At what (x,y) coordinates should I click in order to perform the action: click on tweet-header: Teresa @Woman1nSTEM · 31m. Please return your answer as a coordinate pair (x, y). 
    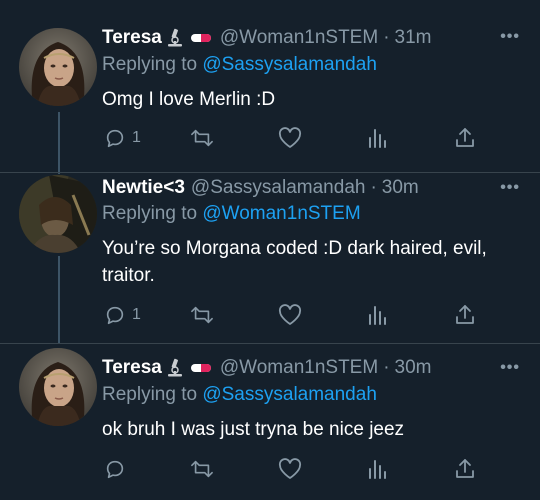
    Looking at the image, I should click on (266, 38).